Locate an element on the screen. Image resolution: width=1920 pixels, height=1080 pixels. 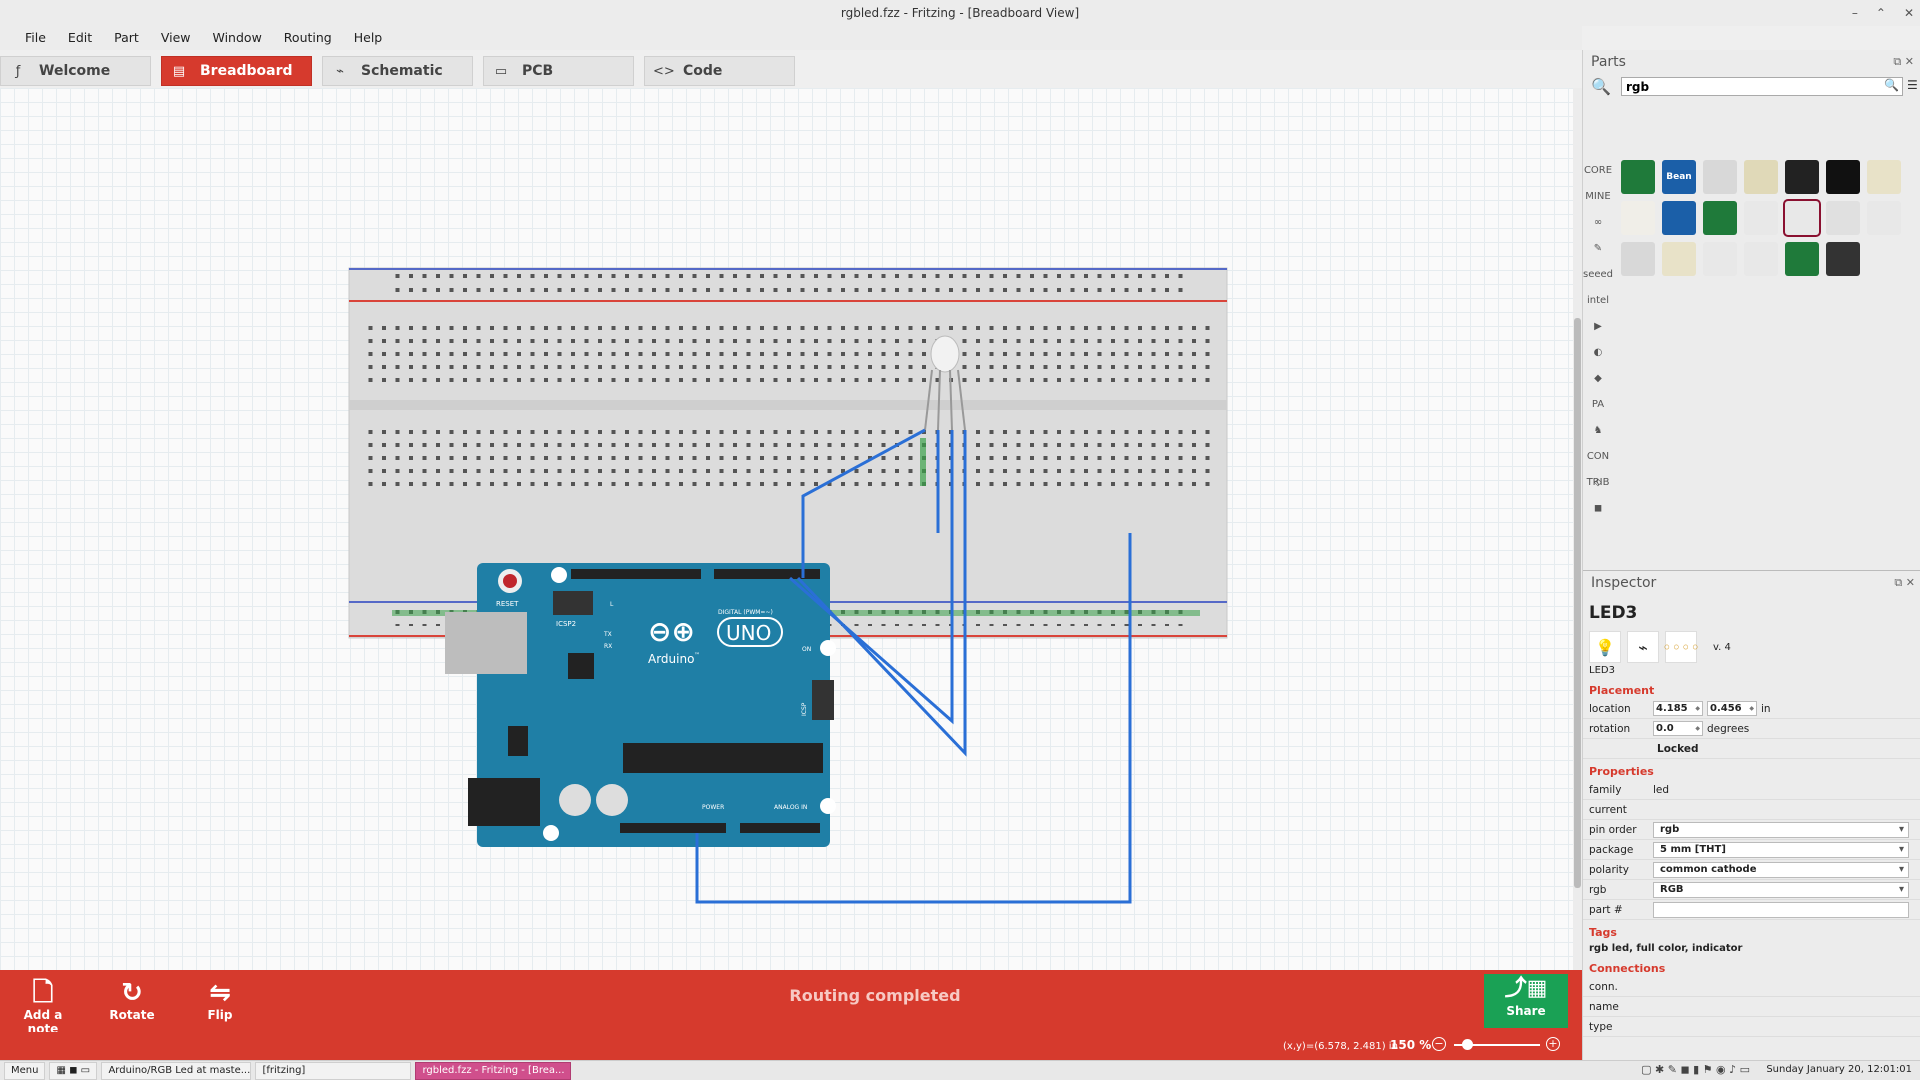
bin-temp: ◼ is located at coordinates (1598, 509).